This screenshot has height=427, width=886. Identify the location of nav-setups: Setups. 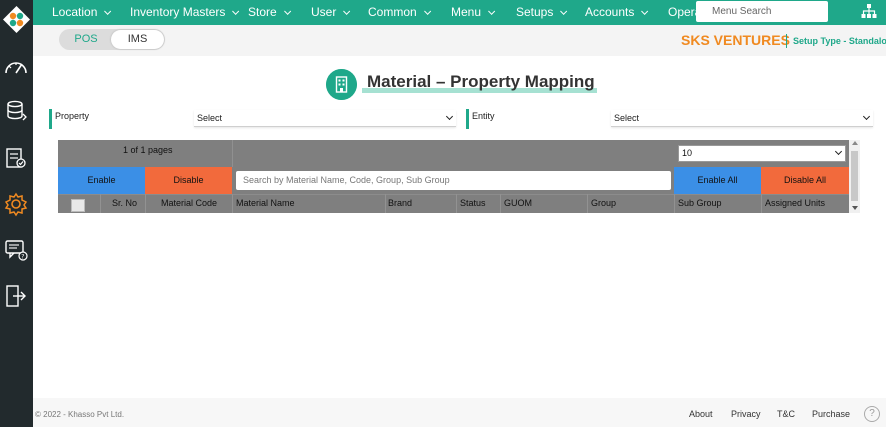
(542, 12).